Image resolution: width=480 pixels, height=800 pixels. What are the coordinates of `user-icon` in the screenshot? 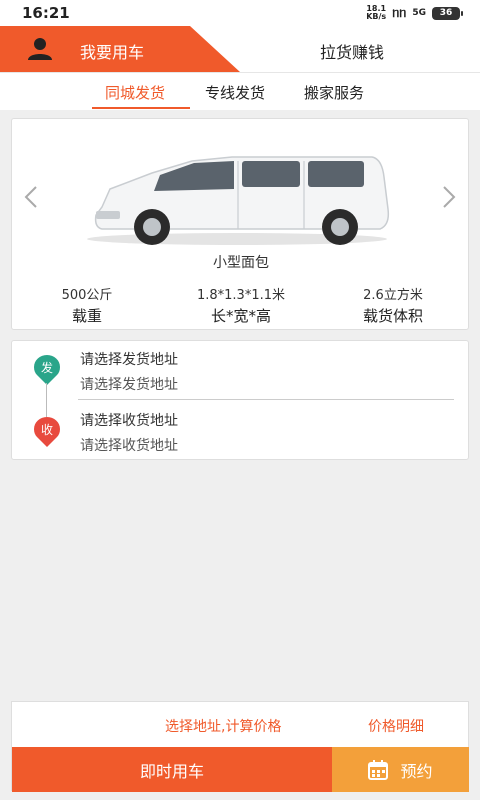 It's located at (40, 49).